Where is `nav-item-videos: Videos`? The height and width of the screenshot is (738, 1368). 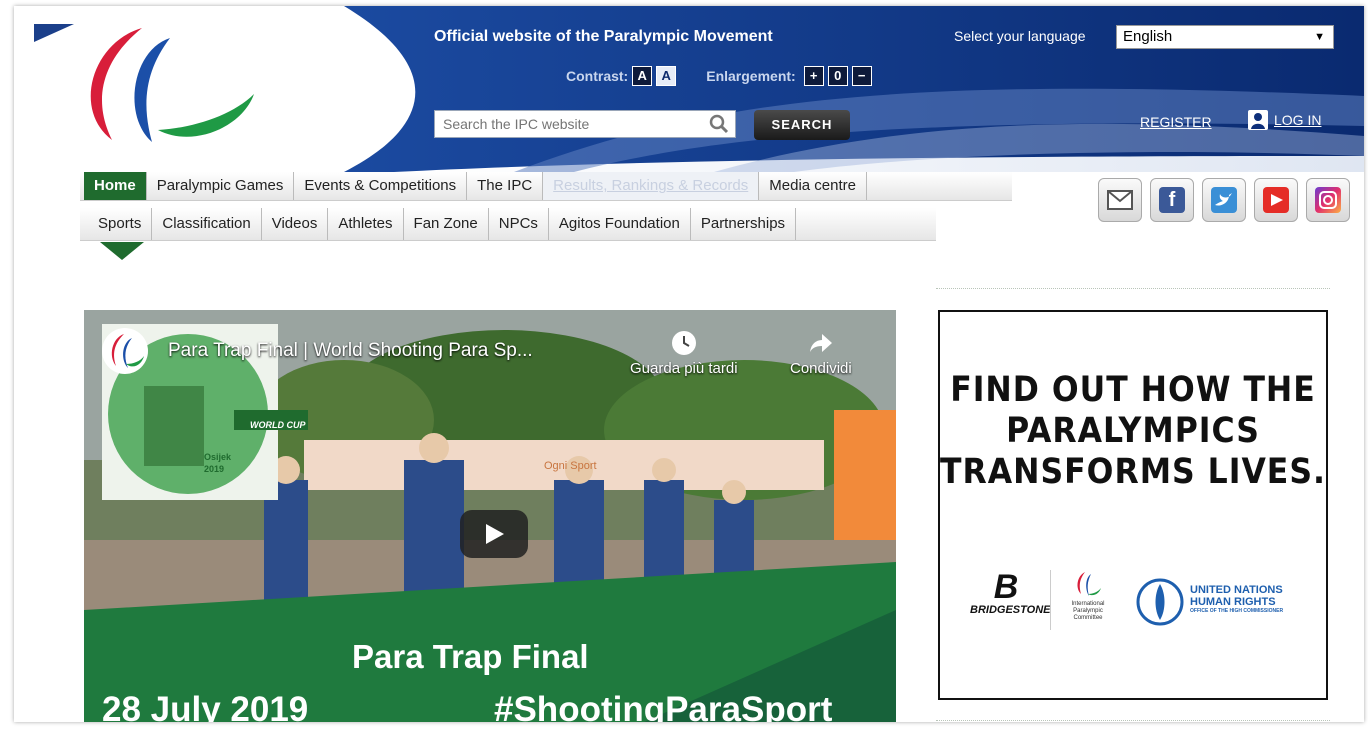 nav-item-videos: Videos is located at coordinates (295, 224).